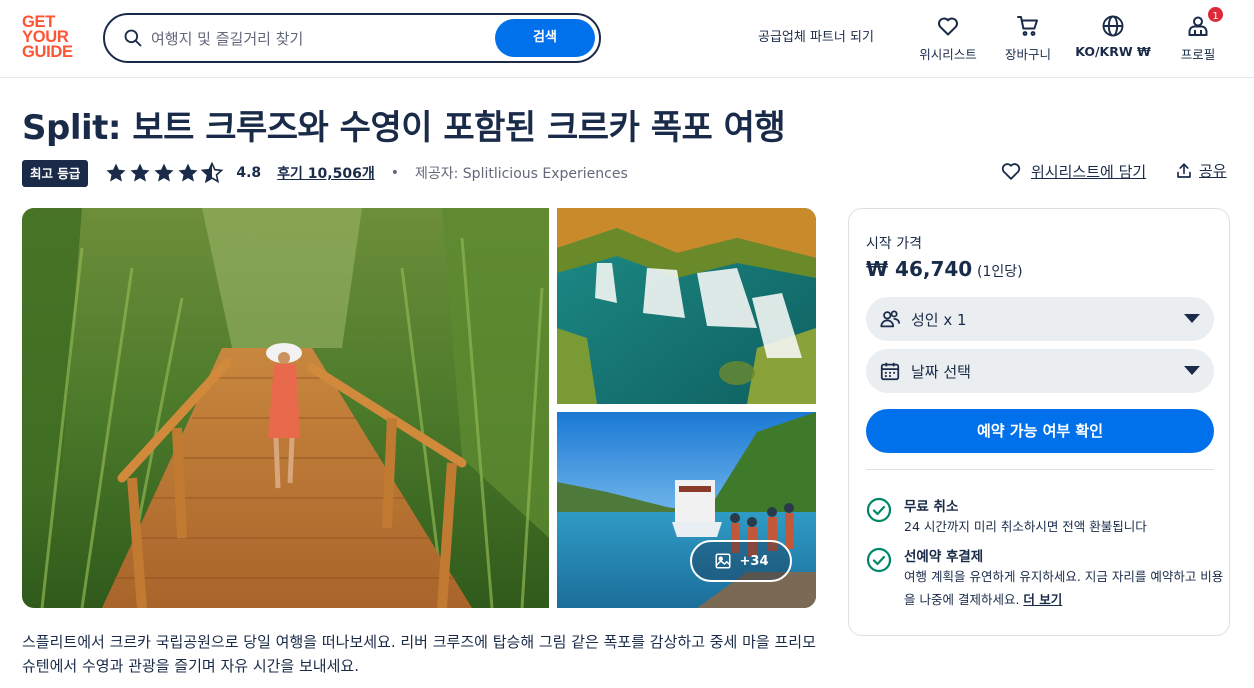 The image size is (1254, 688). I want to click on date-selector: 날짜 선택, so click(1040, 371).